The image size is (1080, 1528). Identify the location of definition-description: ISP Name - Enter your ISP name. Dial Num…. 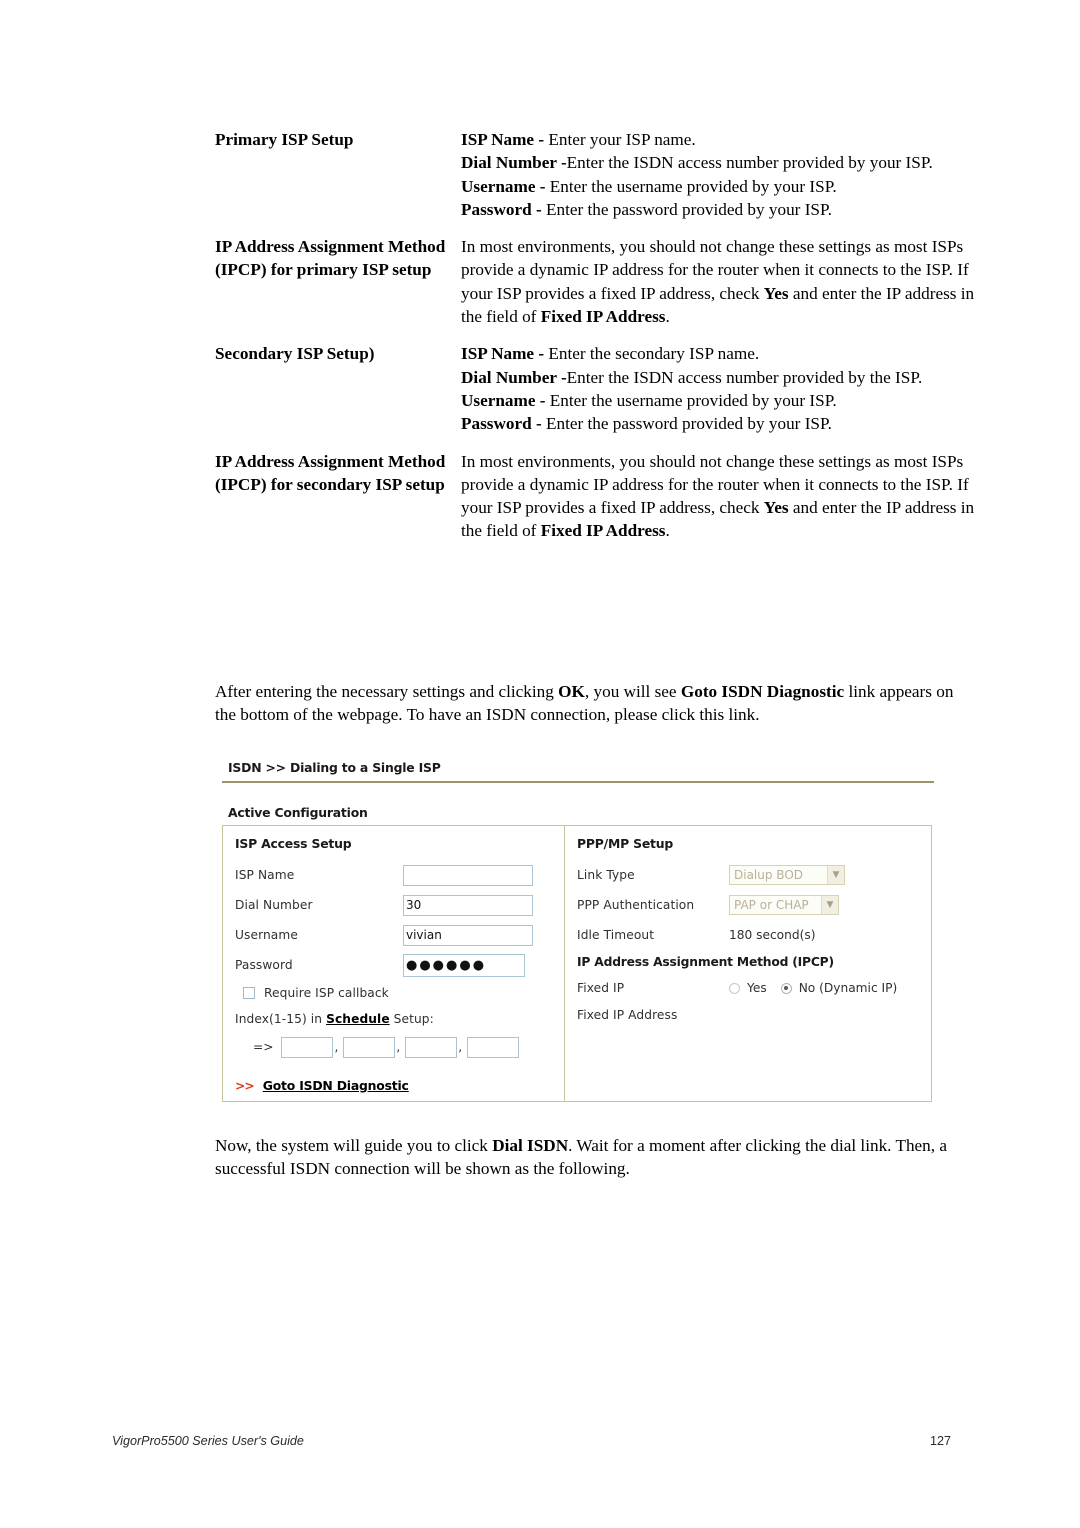
(718, 174).